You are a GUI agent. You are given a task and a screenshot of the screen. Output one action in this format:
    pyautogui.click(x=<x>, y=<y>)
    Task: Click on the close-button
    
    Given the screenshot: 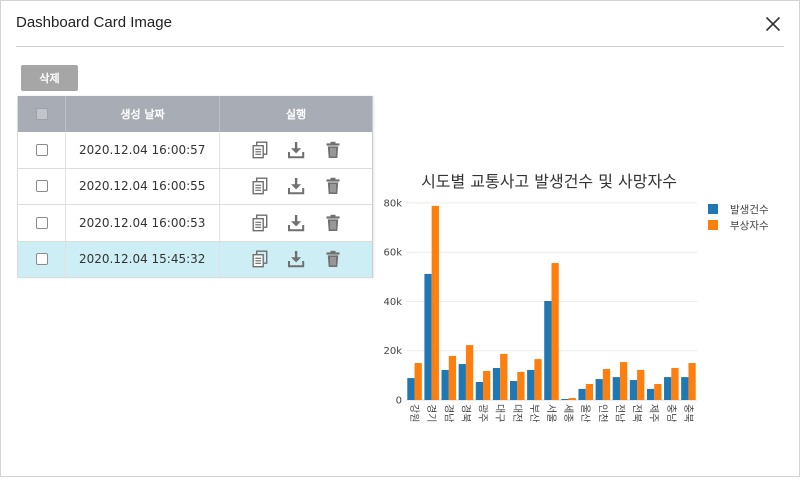 What is the action you would take?
    pyautogui.click(x=773, y=24)
    